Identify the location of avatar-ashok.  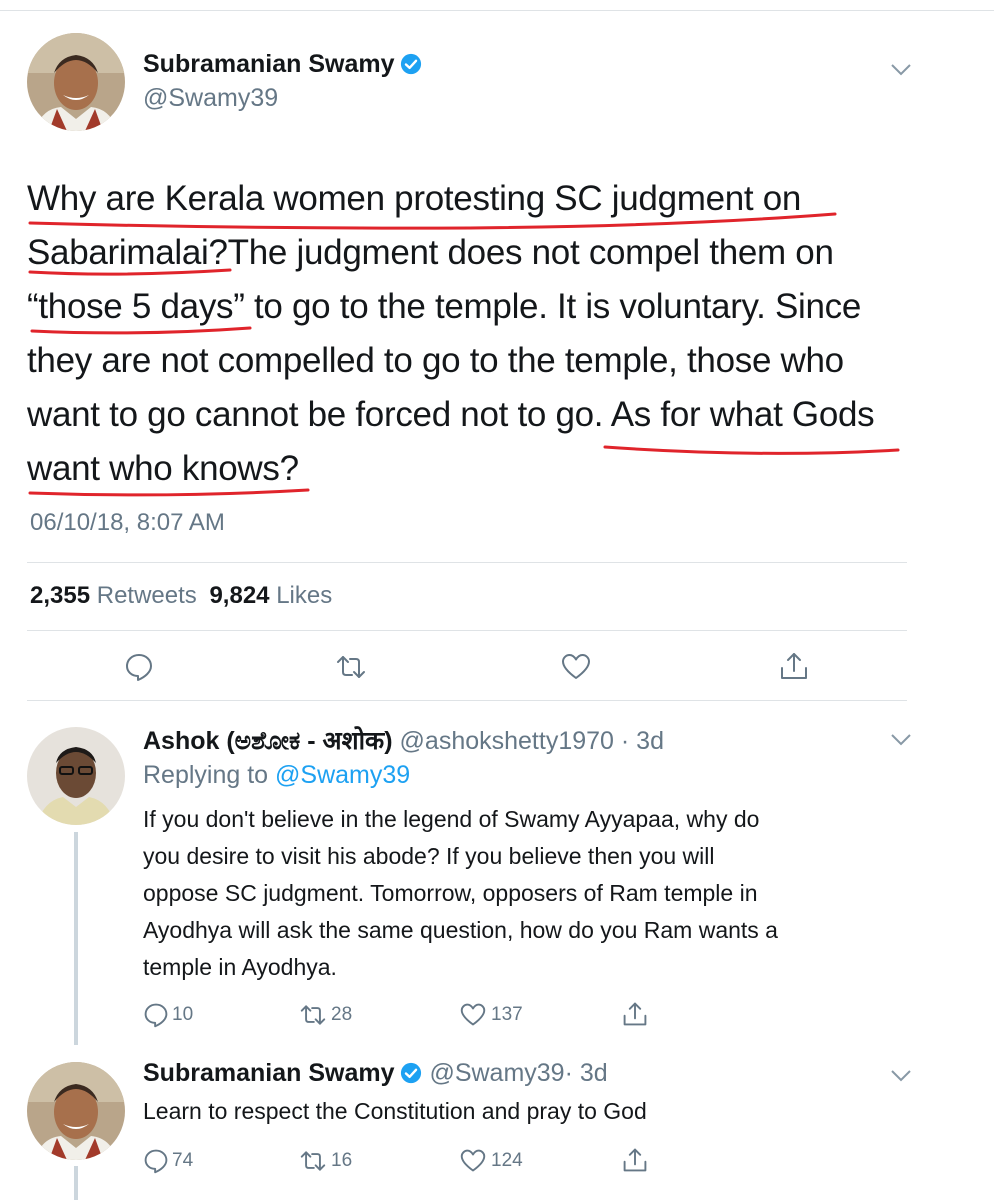
(76, 776).